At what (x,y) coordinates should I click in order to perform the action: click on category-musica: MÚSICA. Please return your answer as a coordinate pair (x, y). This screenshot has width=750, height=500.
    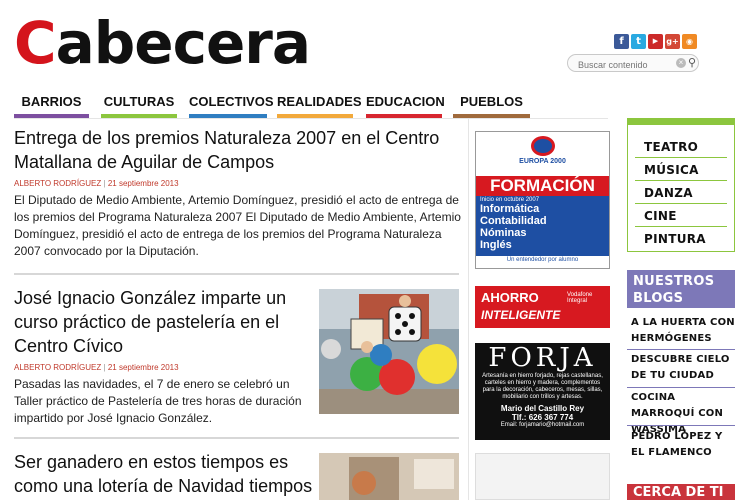
    Looking at the image, I should click on (681, 170).